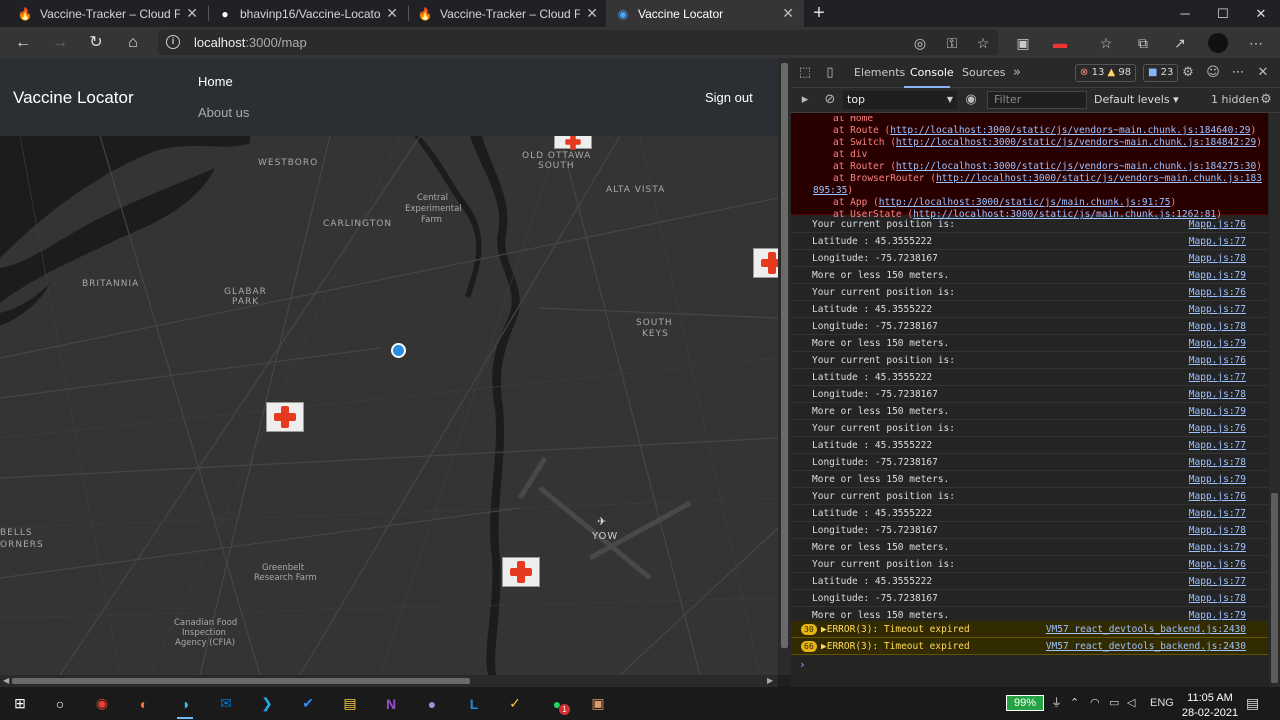 This screenshot has width=1280, height=720. I want to click on extension-red-icon: ▬, so click(1060, 43).